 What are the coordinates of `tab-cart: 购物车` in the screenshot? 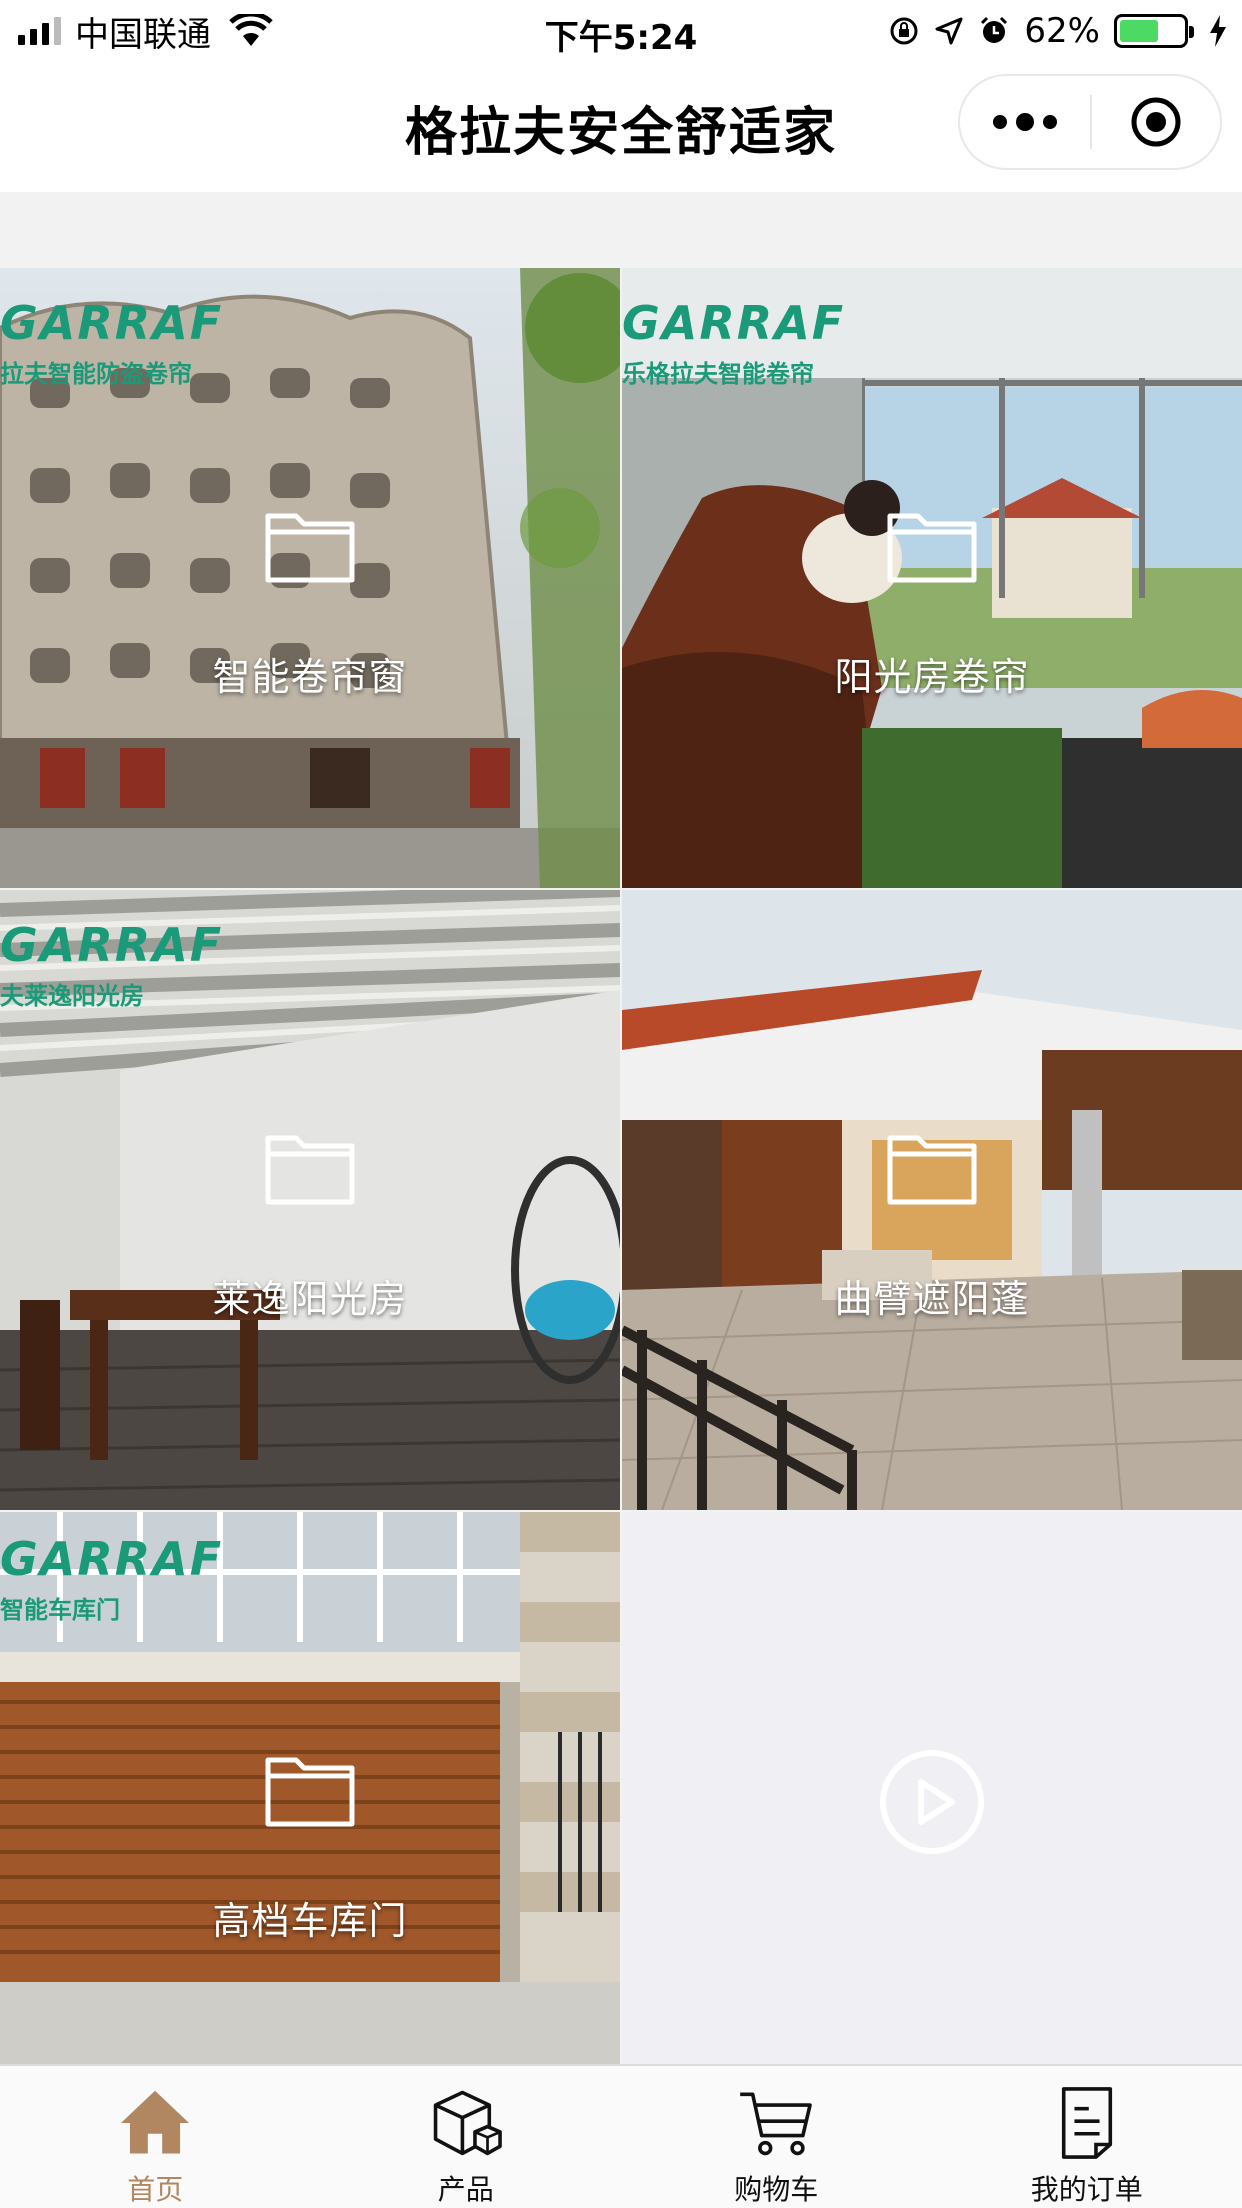 It's located at (776, 2137).